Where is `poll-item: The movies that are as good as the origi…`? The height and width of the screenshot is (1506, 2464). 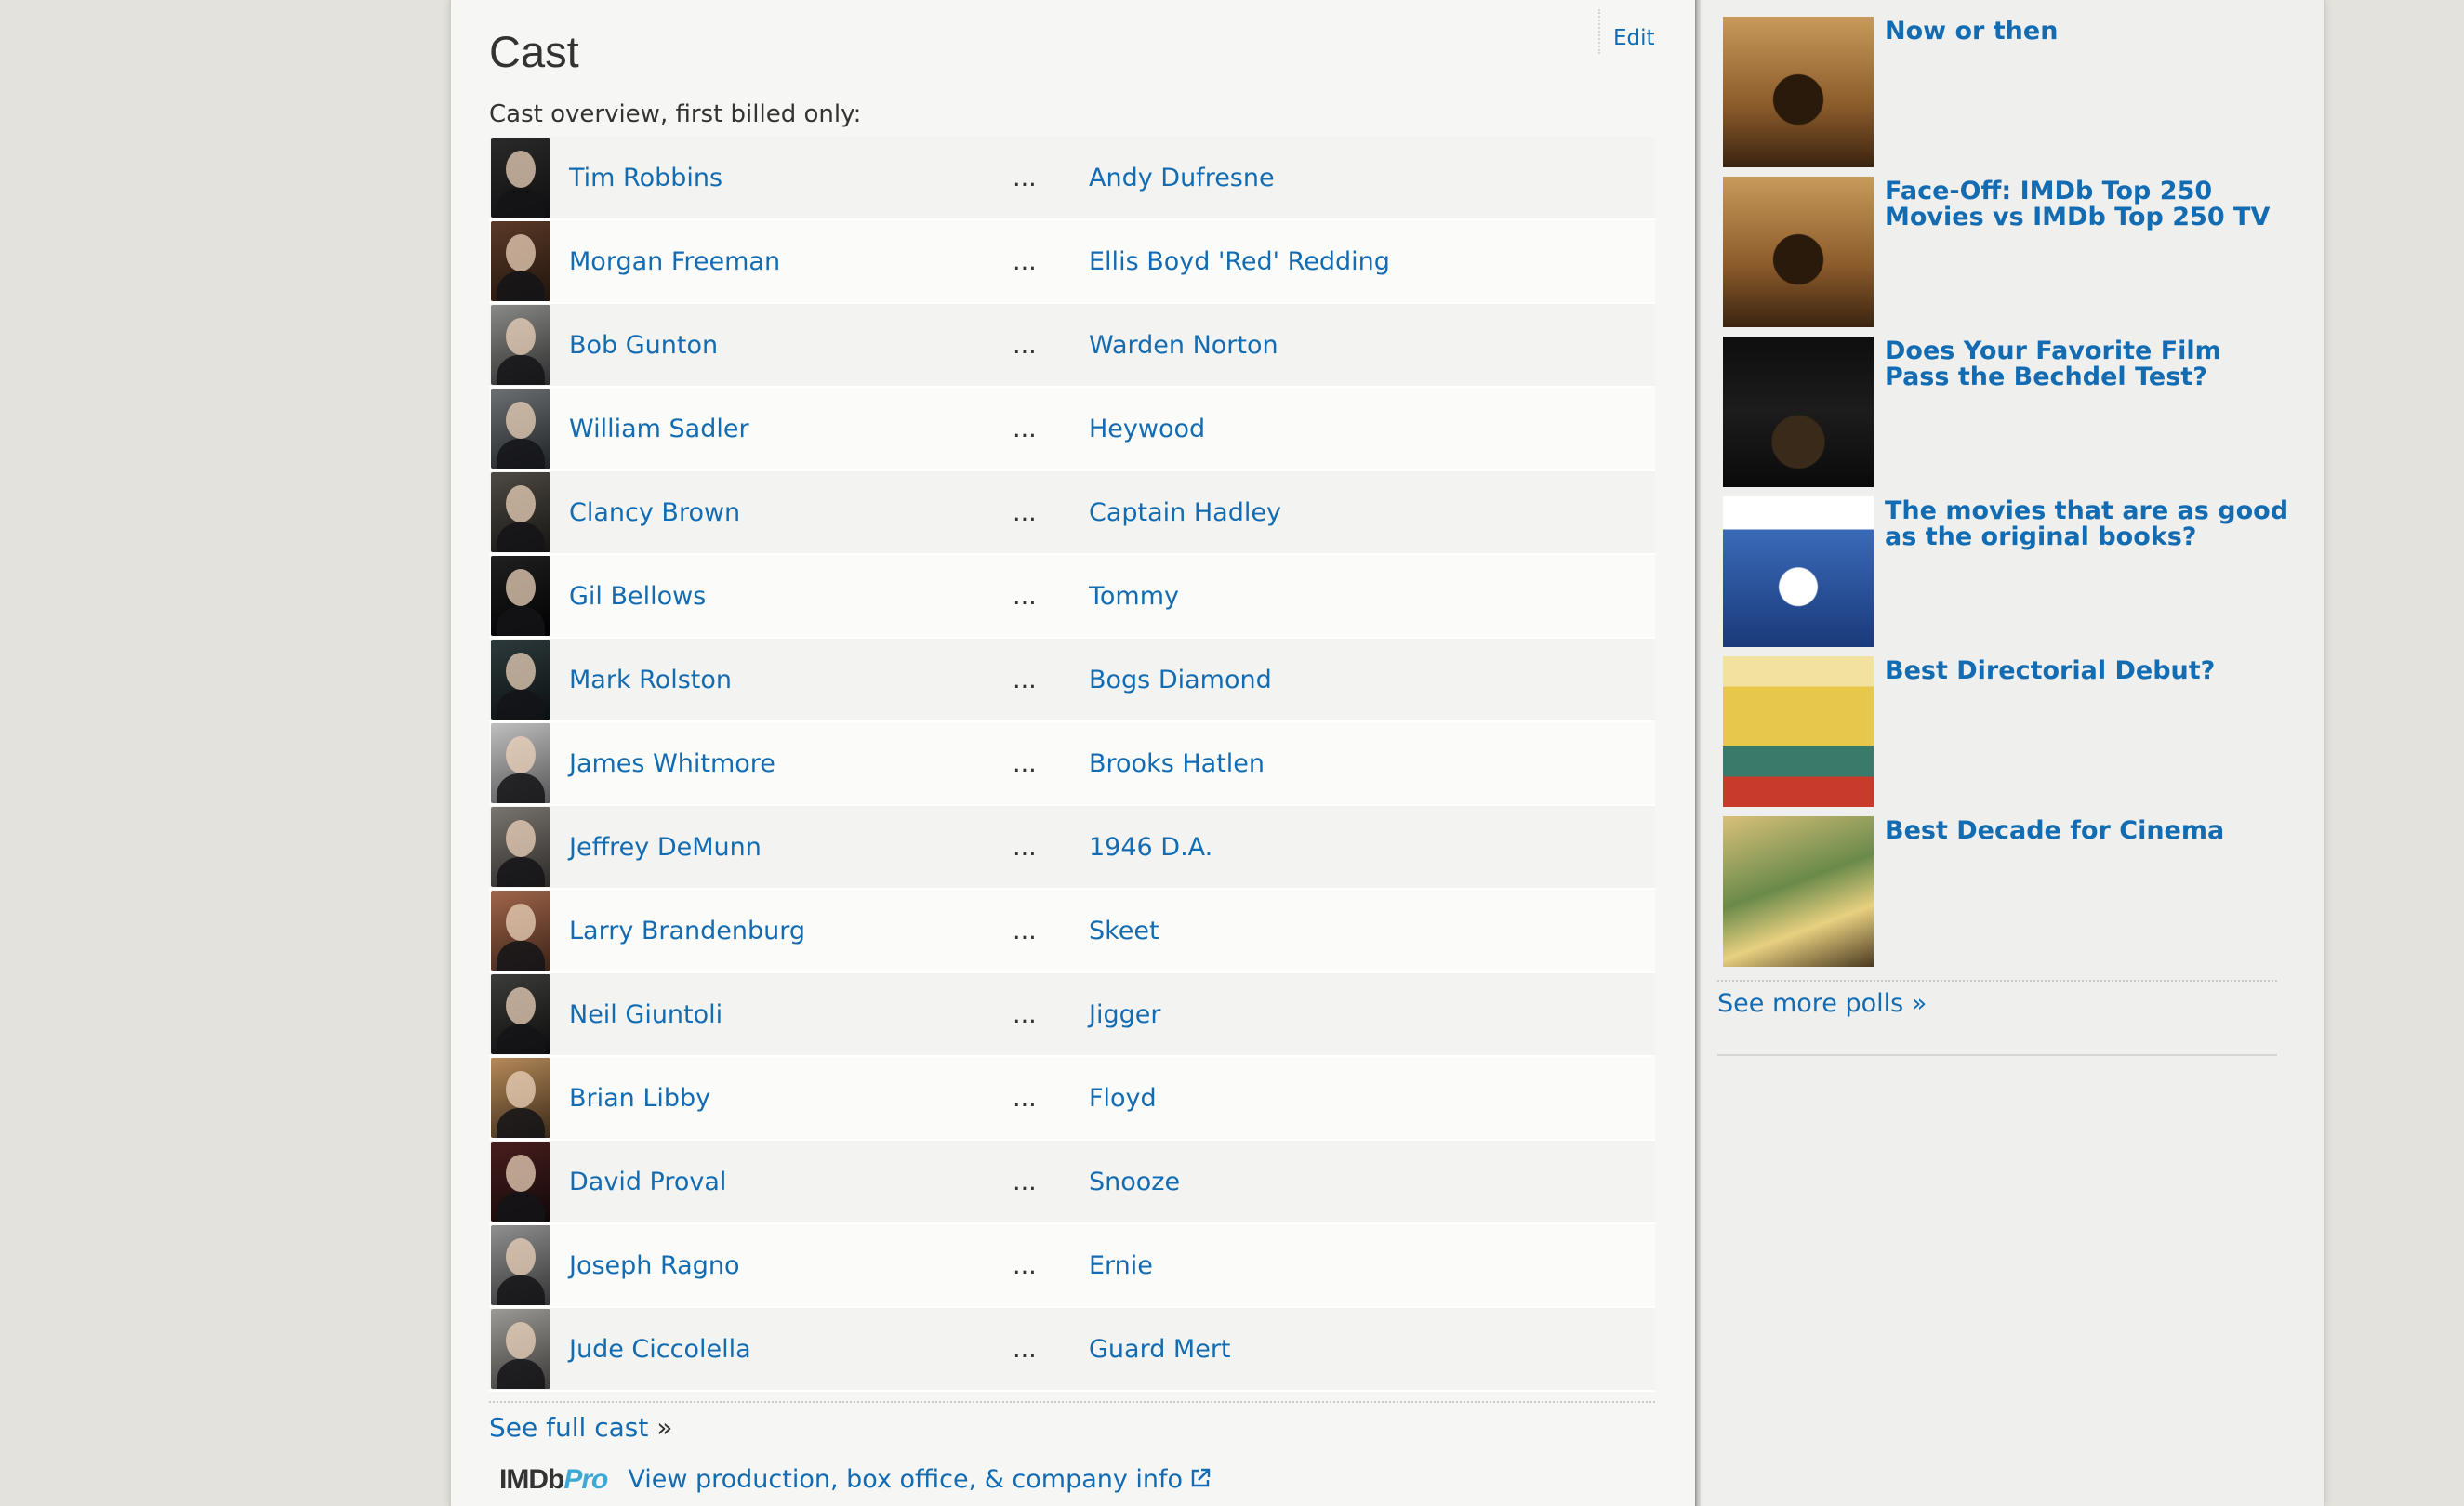
poll-item: The movies that are as good as the origi… is located at coordinates (2011, 574).